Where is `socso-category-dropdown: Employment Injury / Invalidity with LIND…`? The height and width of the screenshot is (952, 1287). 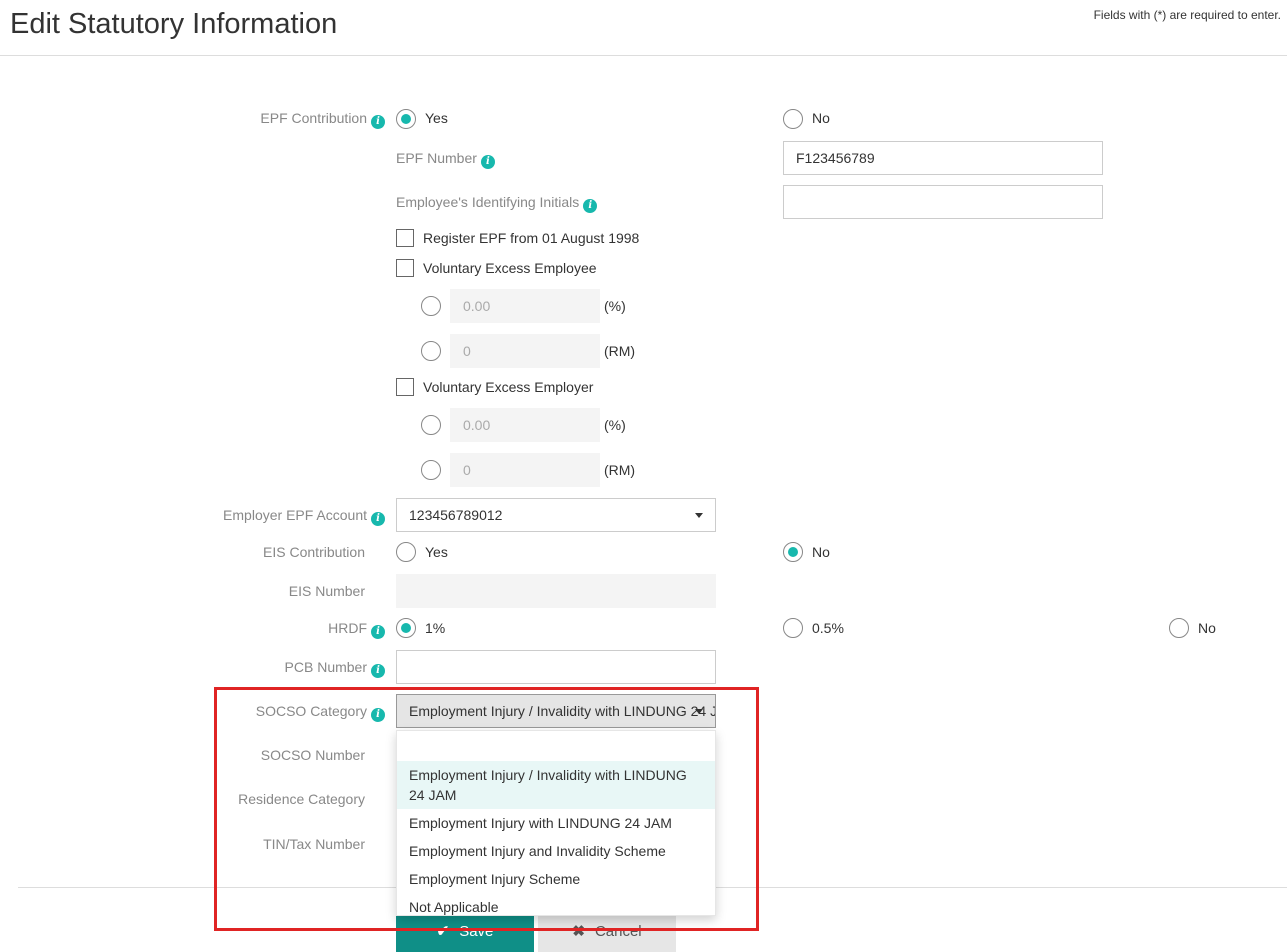
socso-category-dropdown: Employment Injury / Invalidity with LIND… is located at coordinates (556, 823).